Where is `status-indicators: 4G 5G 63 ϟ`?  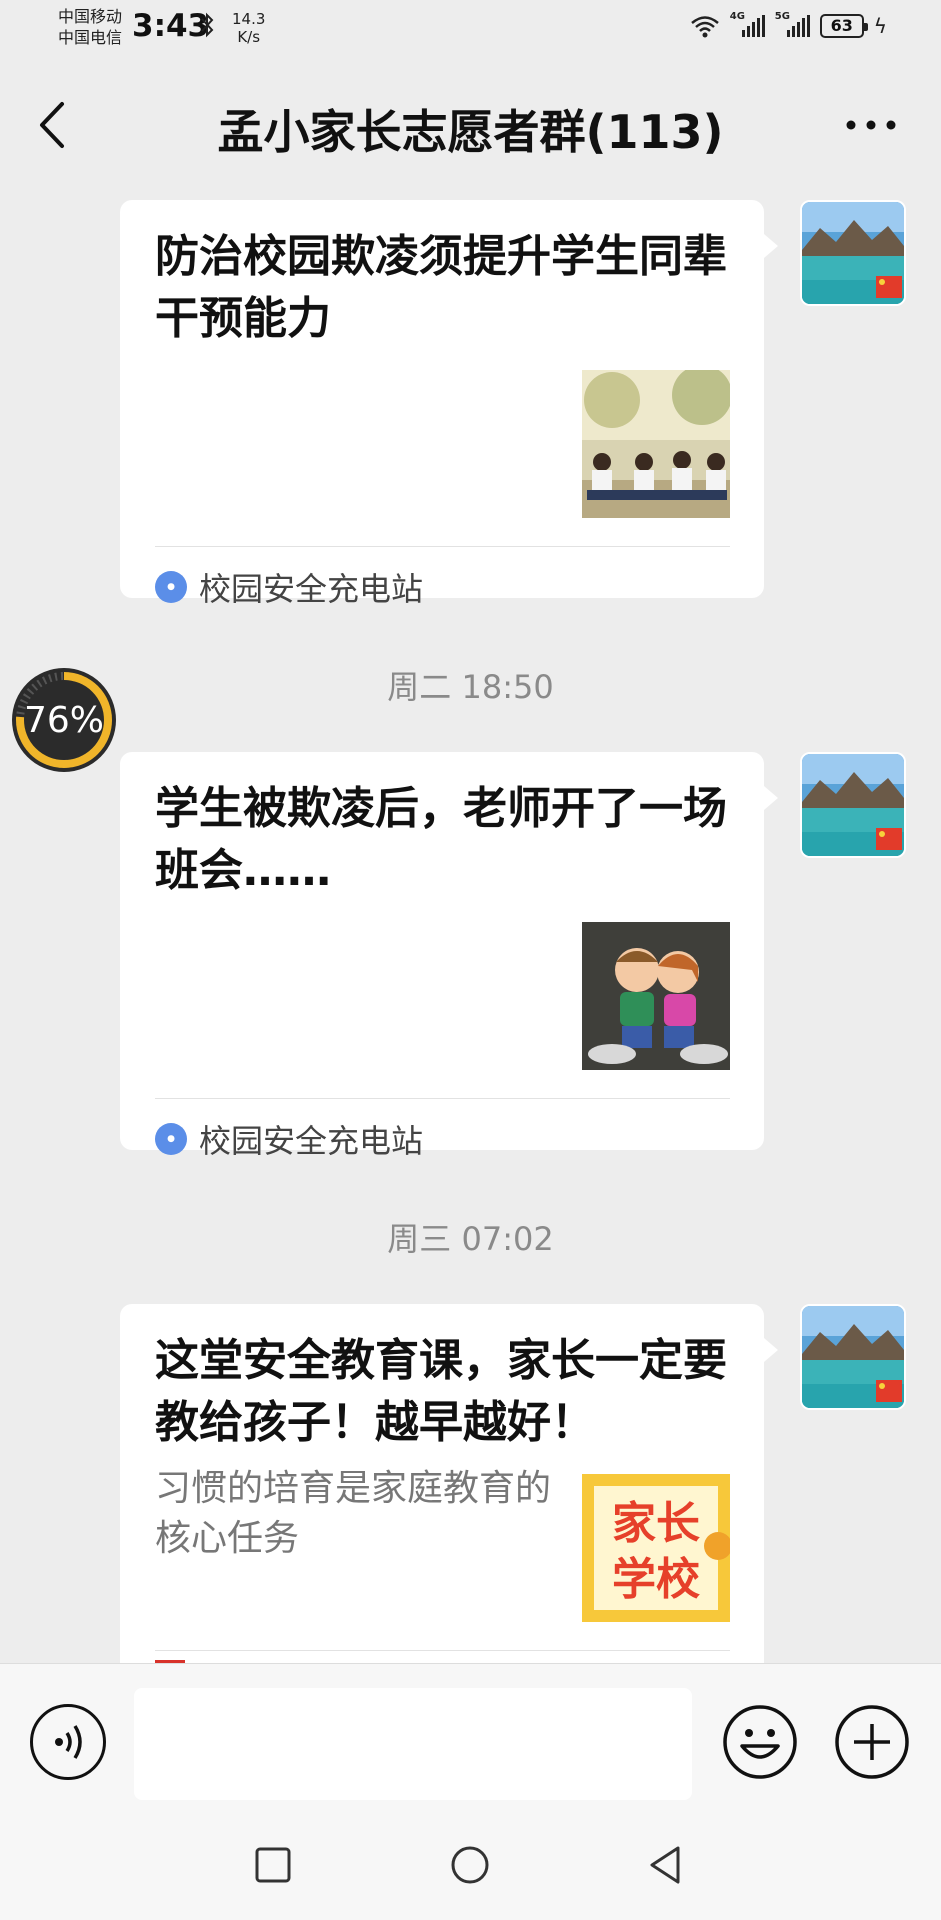
status-indicators: 4G 5G 63 ϟ is located at coordinates (788, 24).